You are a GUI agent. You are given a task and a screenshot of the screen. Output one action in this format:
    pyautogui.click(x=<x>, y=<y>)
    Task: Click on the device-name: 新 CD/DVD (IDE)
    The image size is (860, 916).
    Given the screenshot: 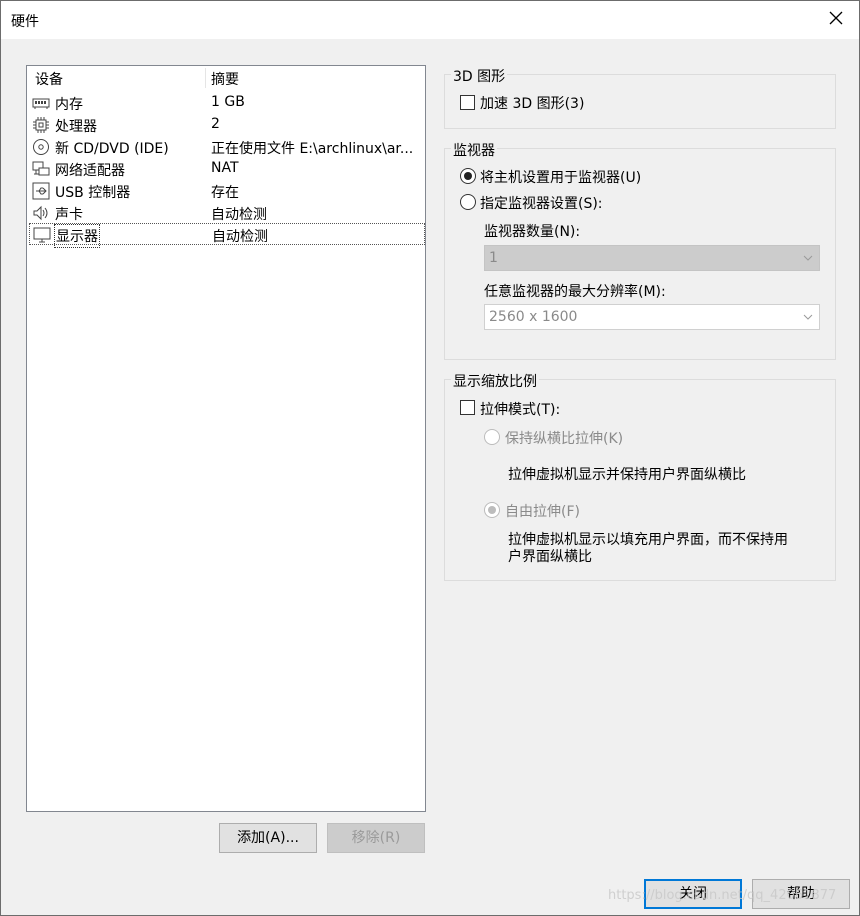 What is the action you would take?
    pyautogui.click(x=112, y=149)
    